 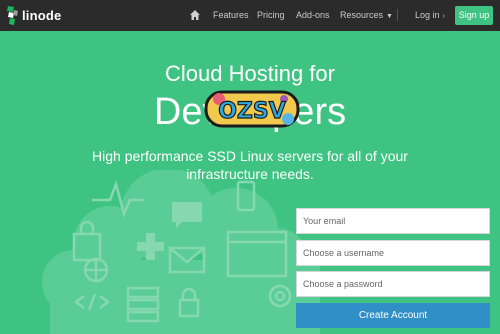 What do you see at coordinates (252, 111) in the screenshot?
I see `sticker-text: OZSV` at bounding box center [252, 111].